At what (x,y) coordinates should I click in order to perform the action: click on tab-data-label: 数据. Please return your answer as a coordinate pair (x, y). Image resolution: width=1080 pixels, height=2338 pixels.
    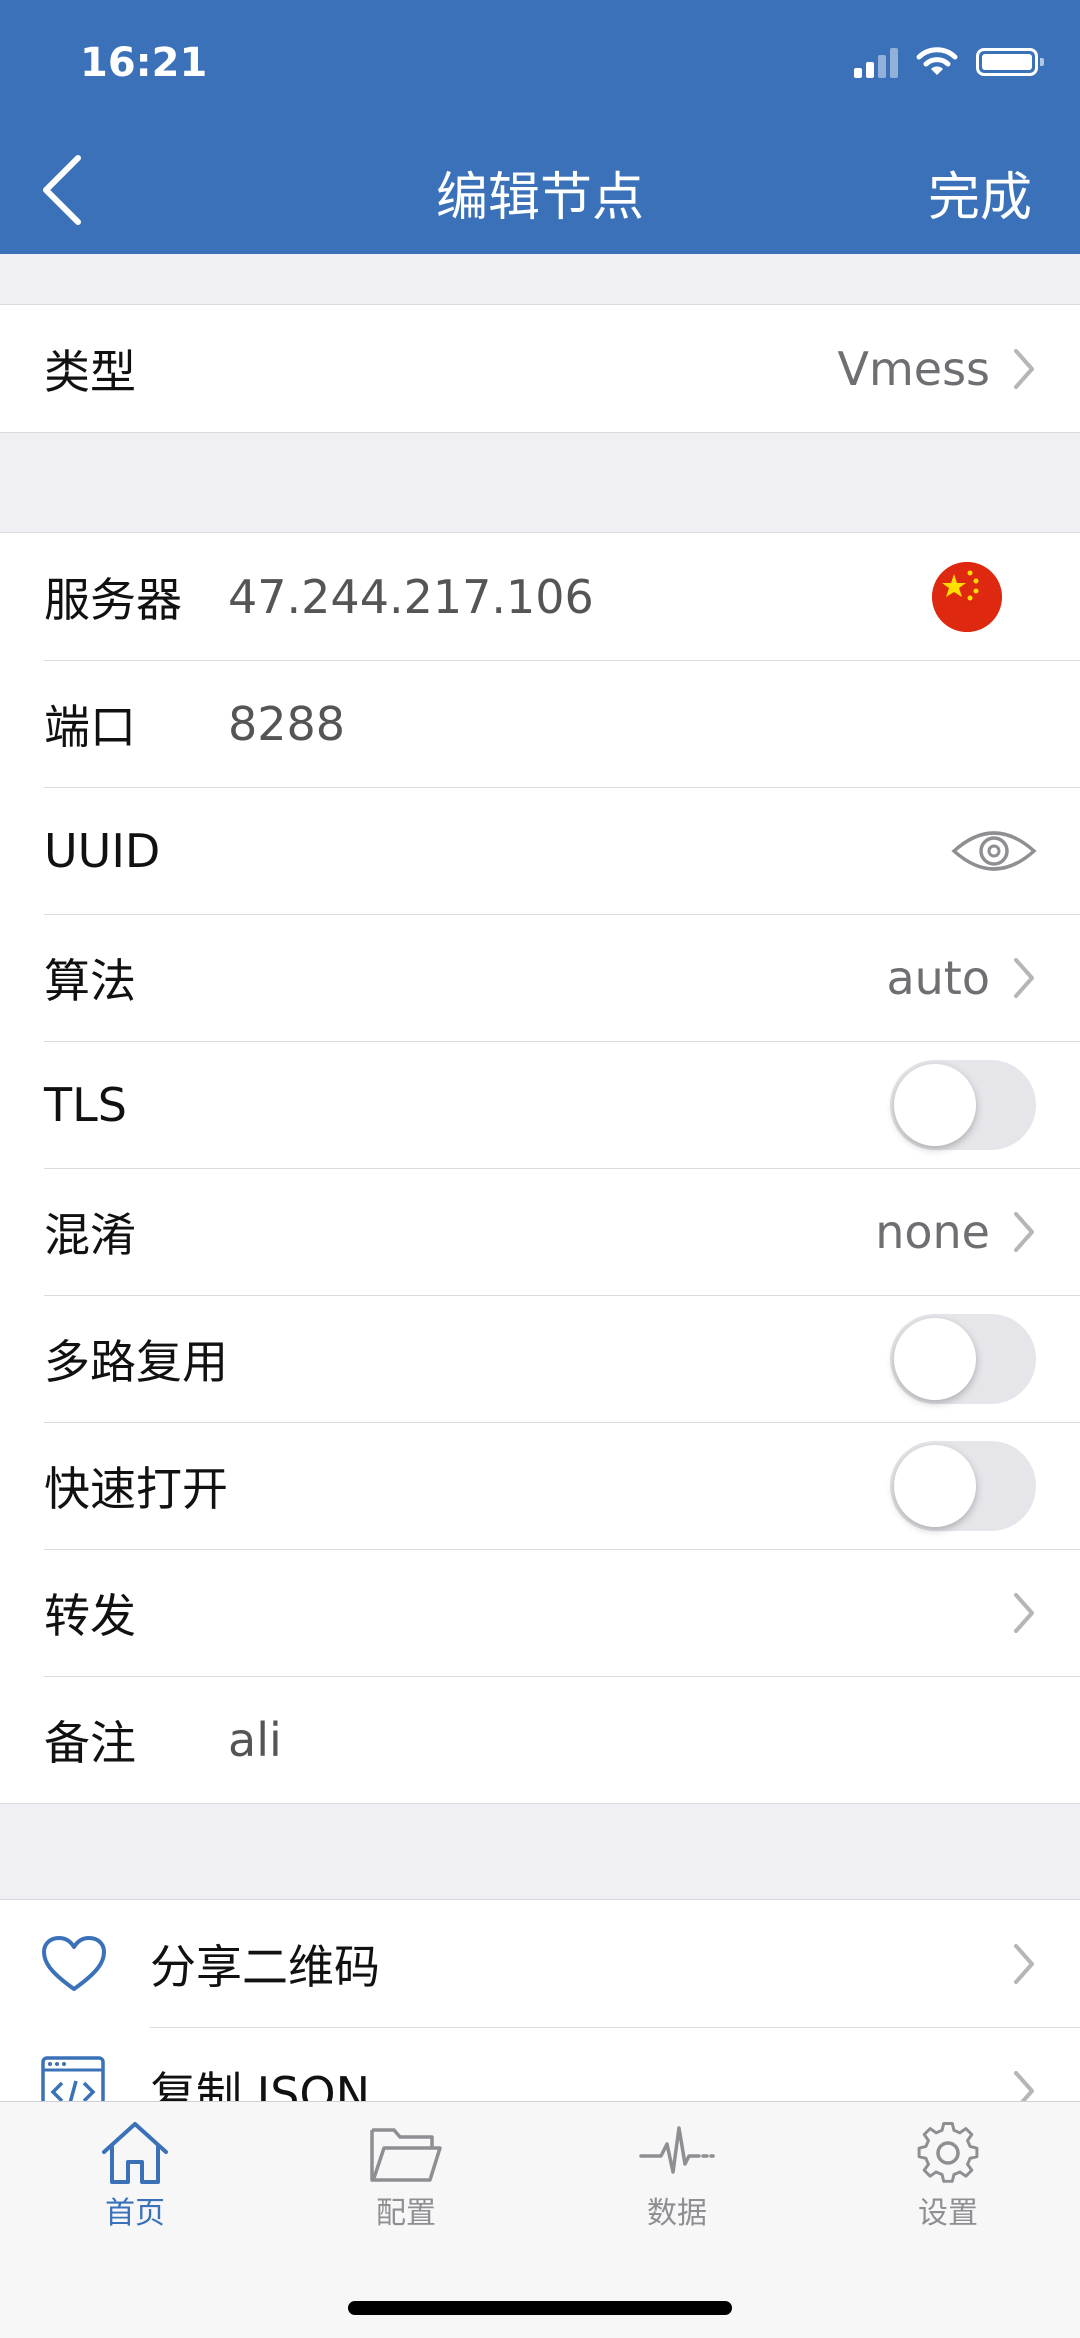
    Looking at the image, I should click on (677, 2213).